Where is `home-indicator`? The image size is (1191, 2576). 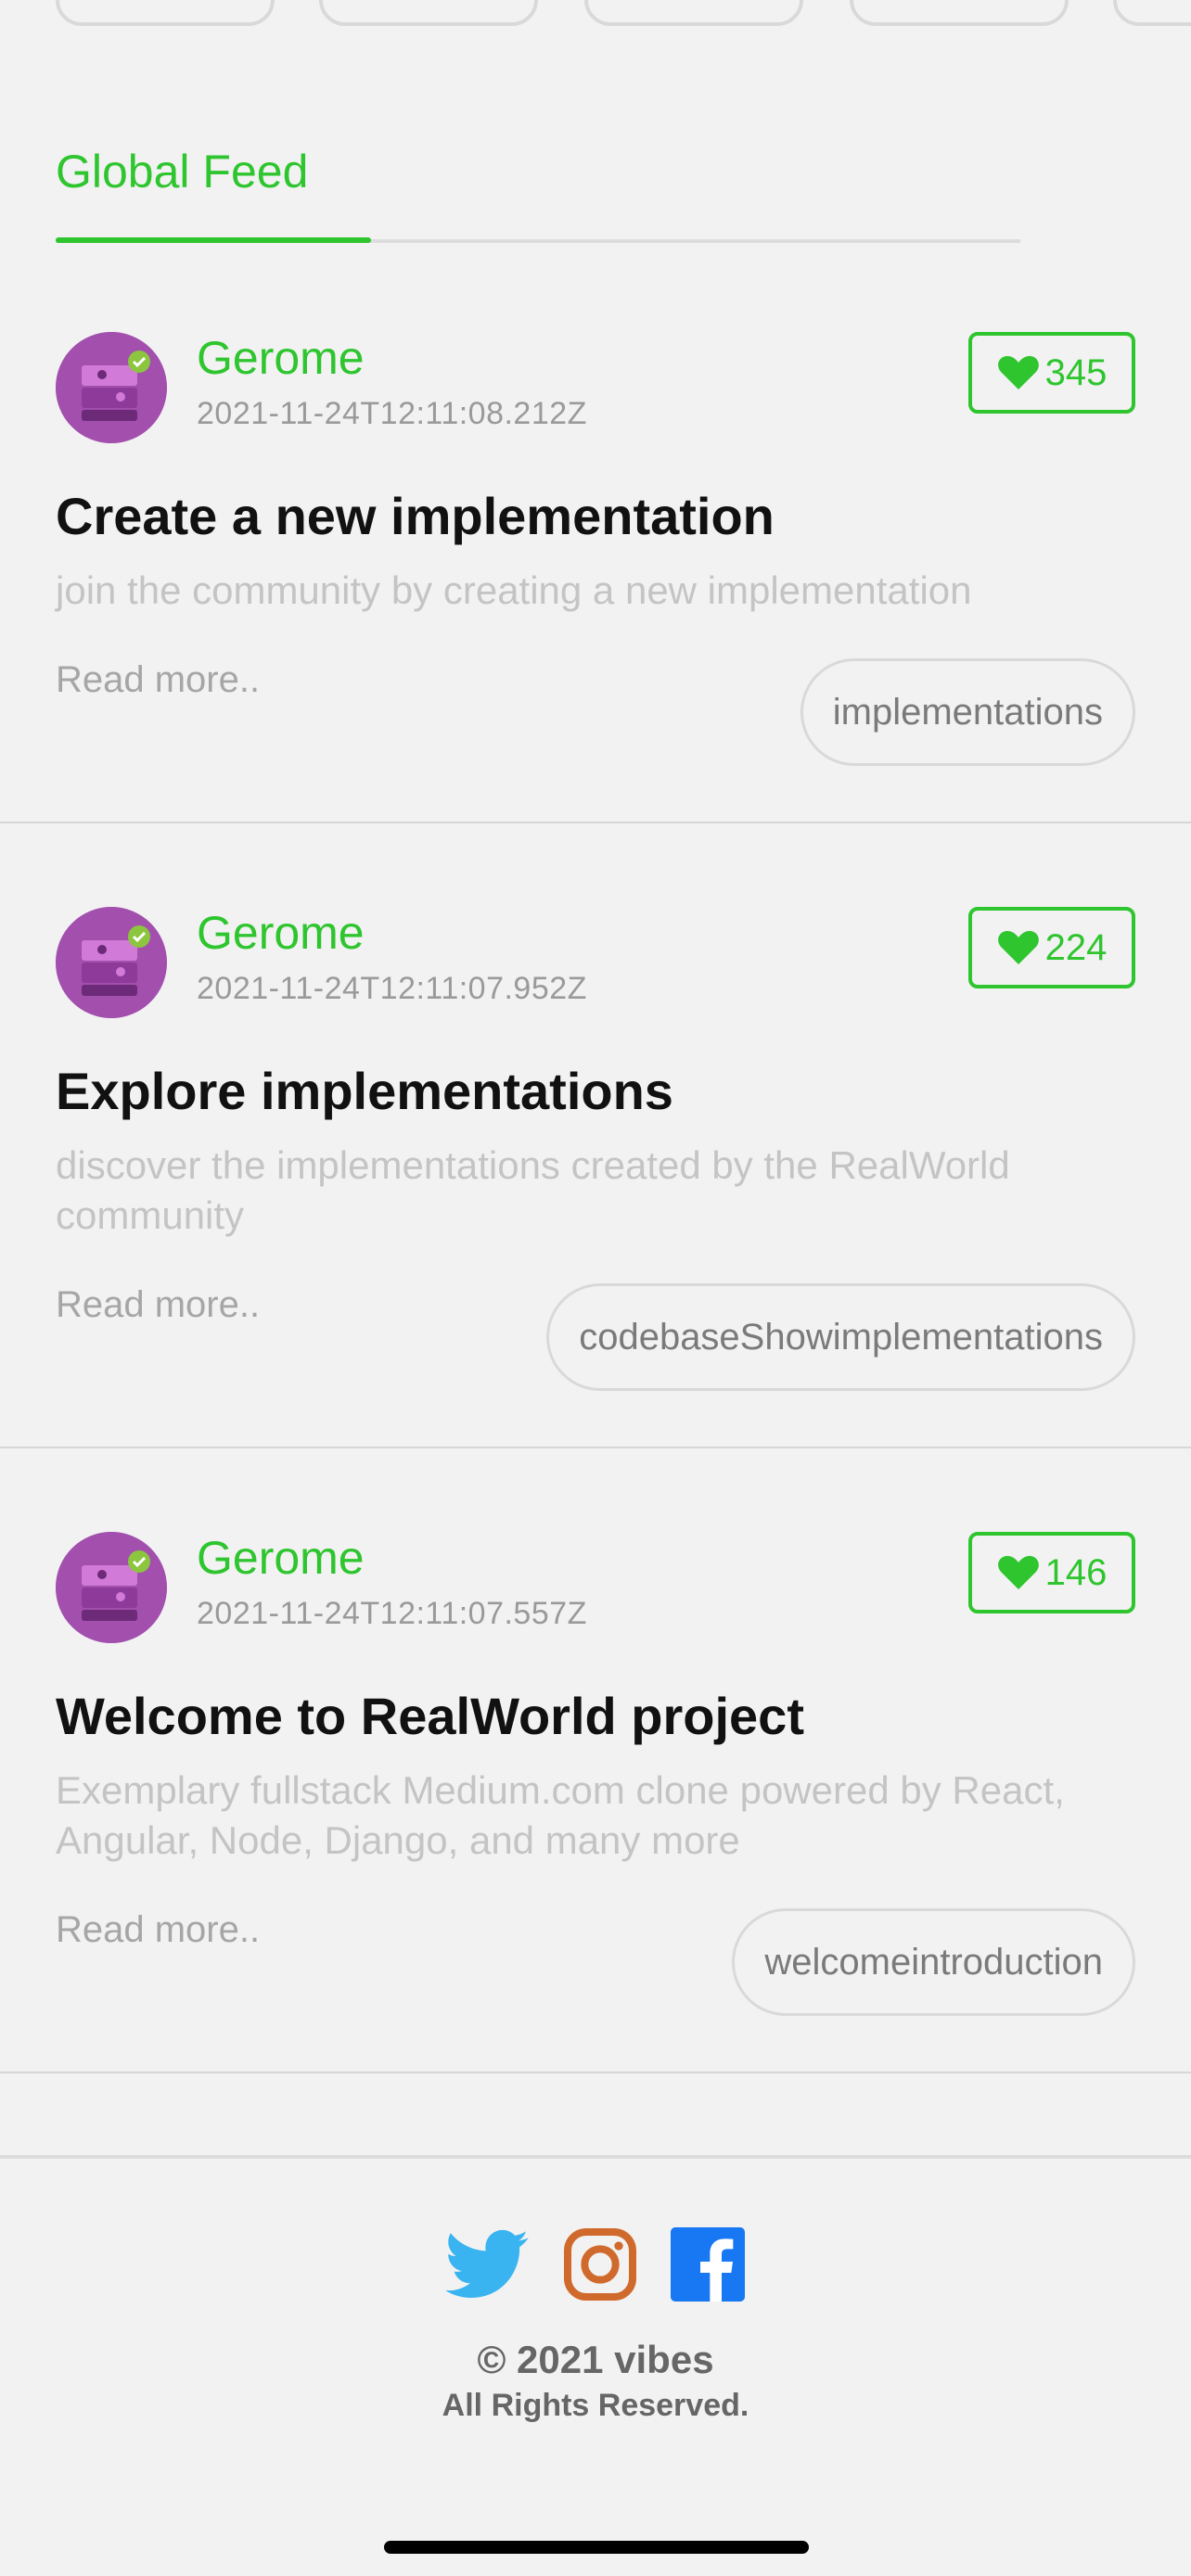
home-indicator is located at coordinates (597, 2547).